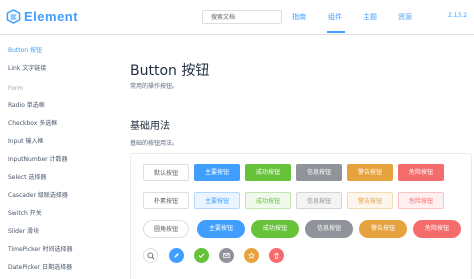  Describe the element at coordinates (370, 17) in the screenshot. I see `nav-theme: 主题` at that location.